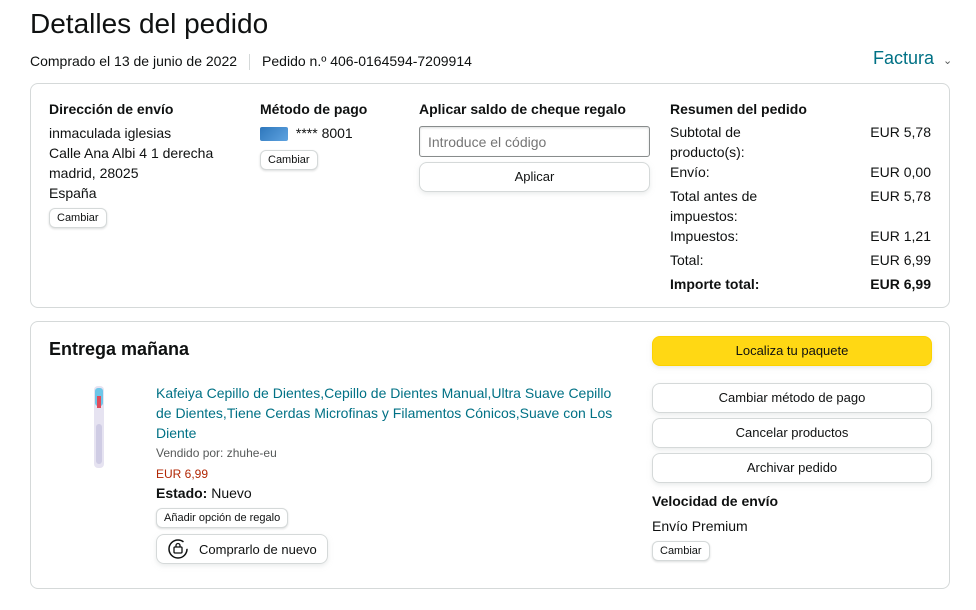 The width and height of the screenshot is (976, 610). I want to click on track-package-button: Localiza tu paquete, so click(792, 351).